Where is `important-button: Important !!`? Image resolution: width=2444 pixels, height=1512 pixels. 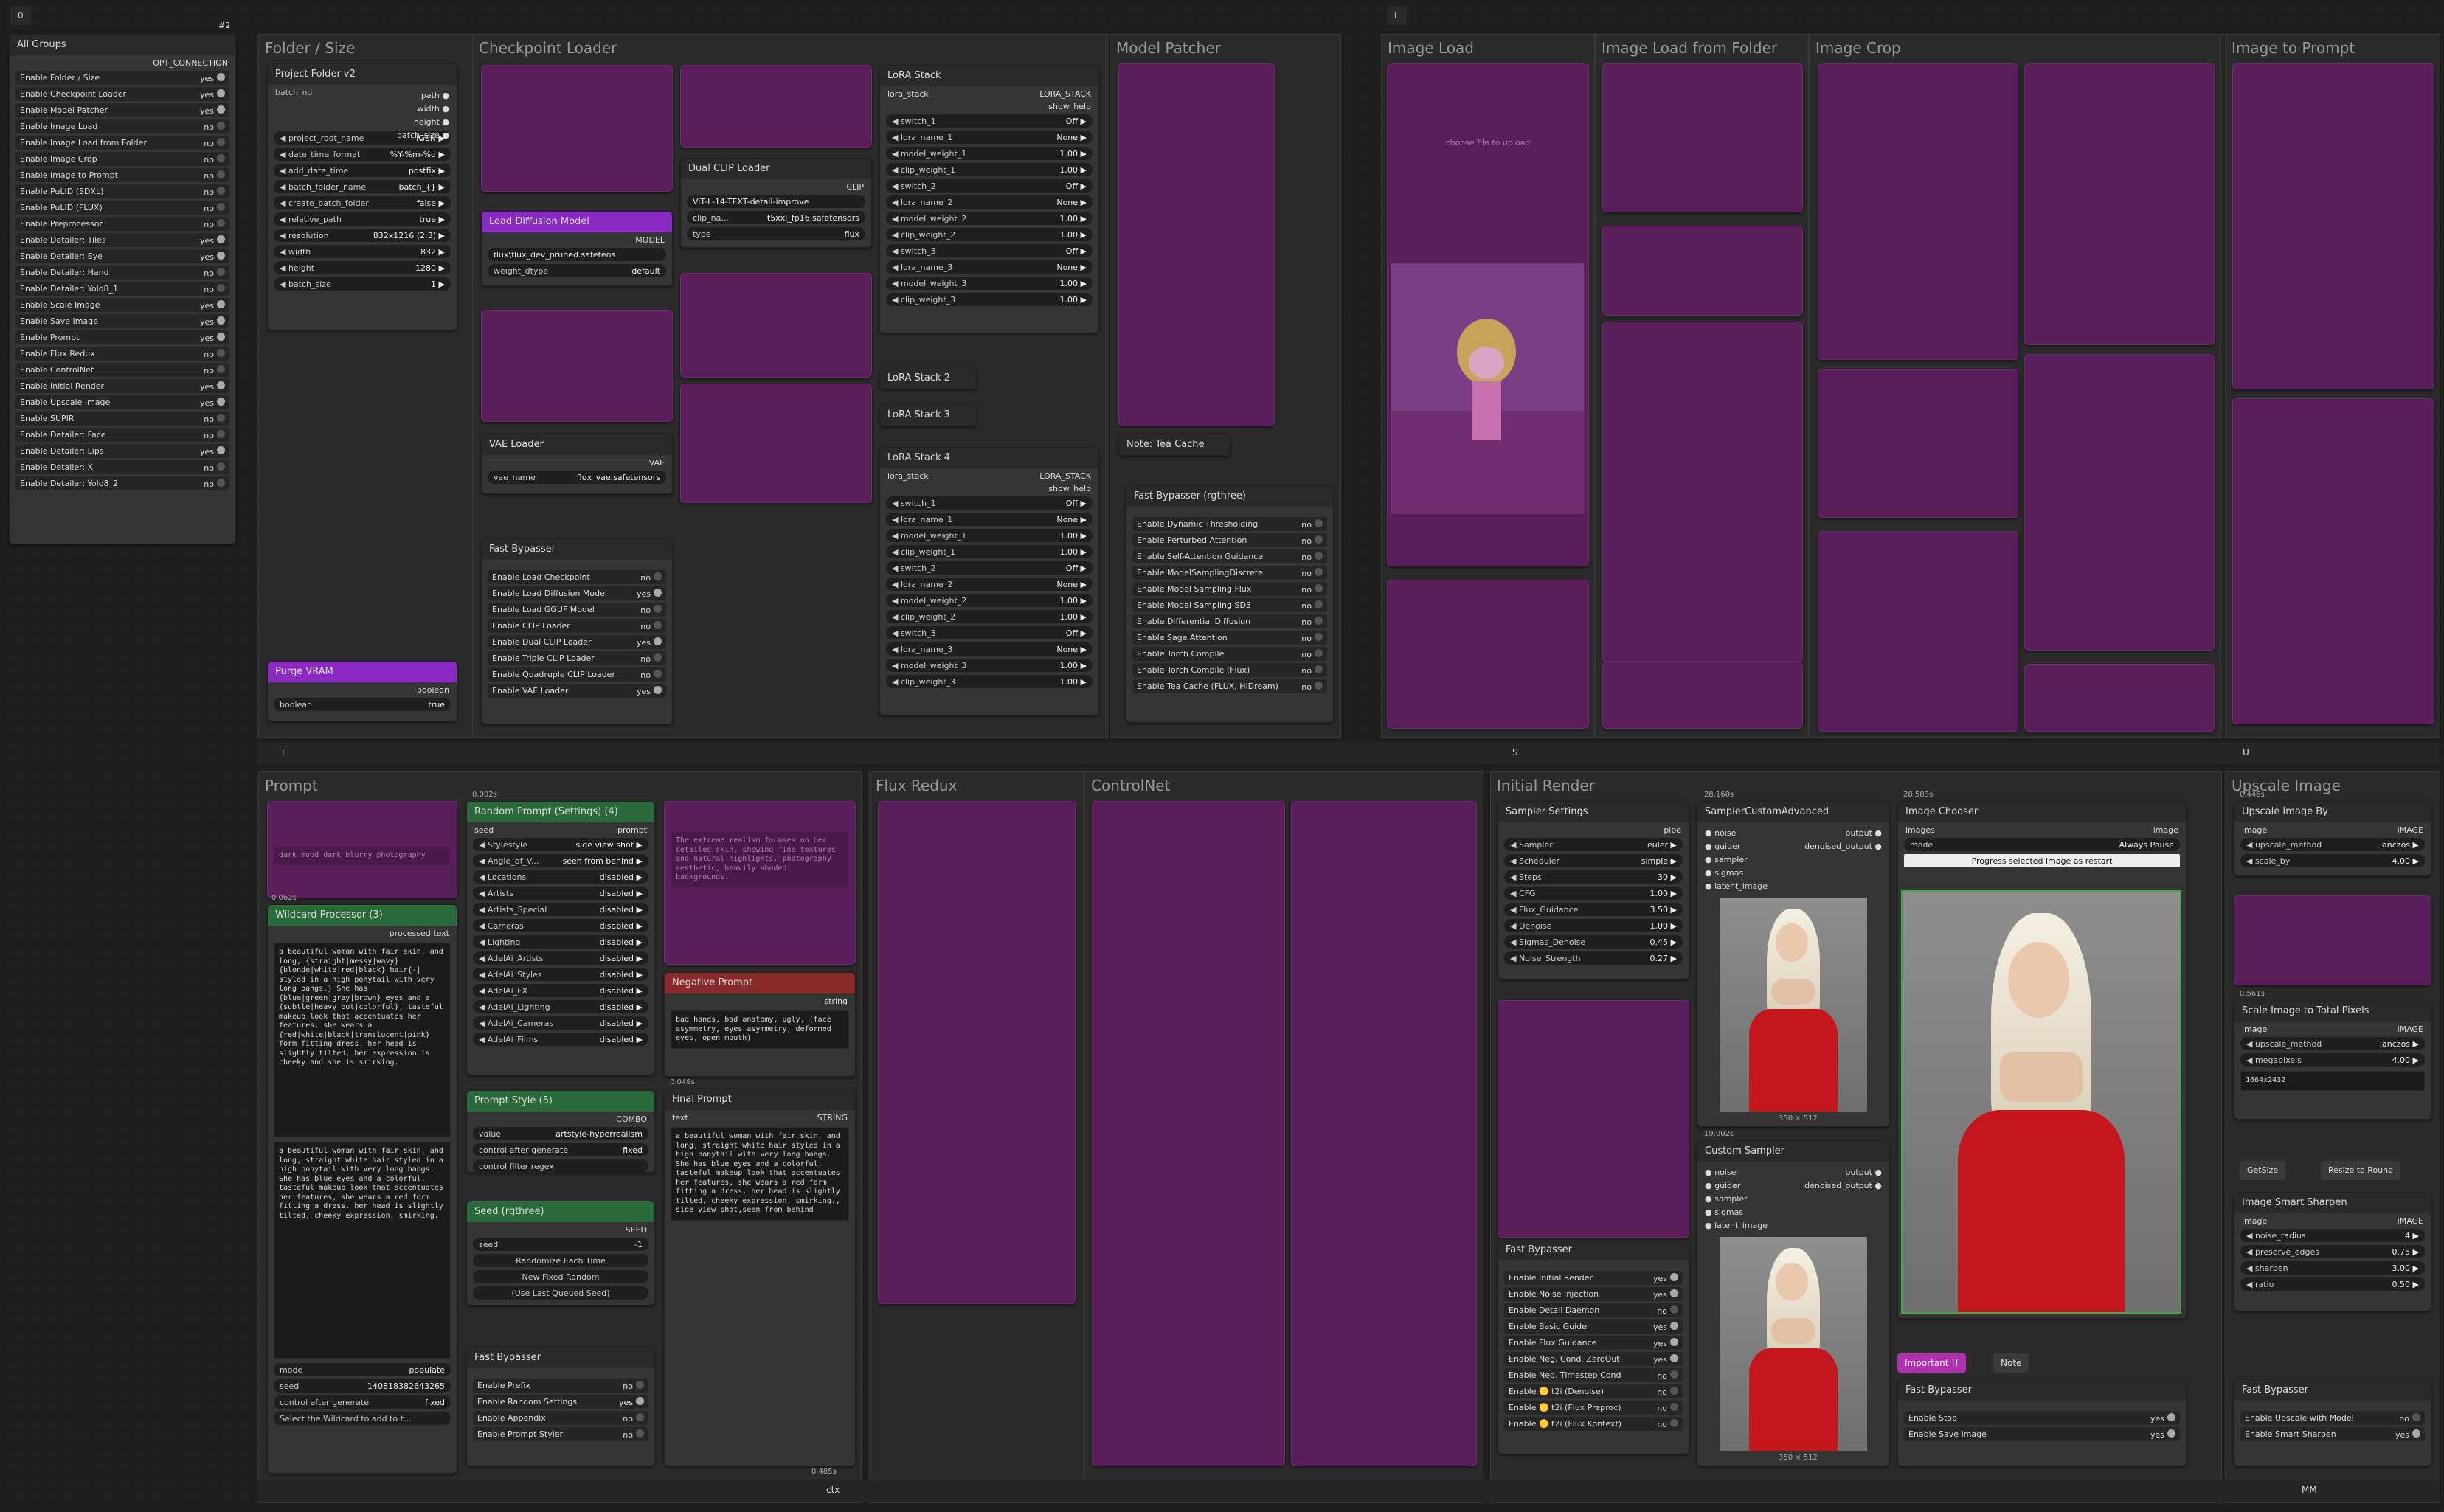 important-button: Important !! is located at coordinates (1931, 1363).